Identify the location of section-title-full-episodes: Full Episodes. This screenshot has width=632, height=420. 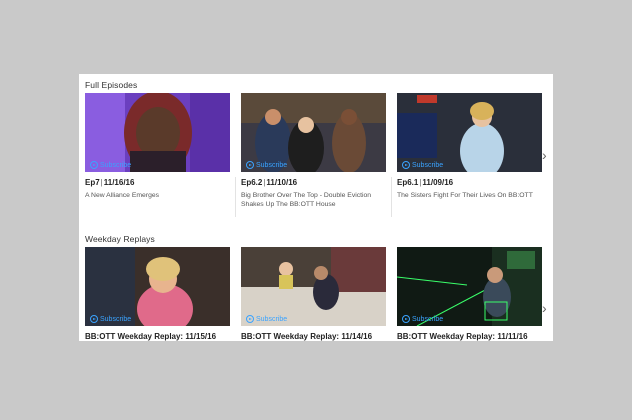
(111, 85).